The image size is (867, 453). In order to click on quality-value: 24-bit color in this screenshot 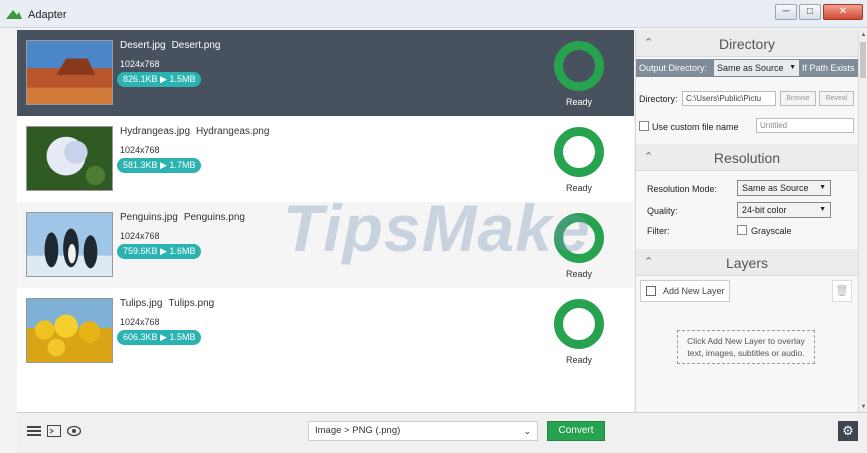, I will do `click(764, 210)`.